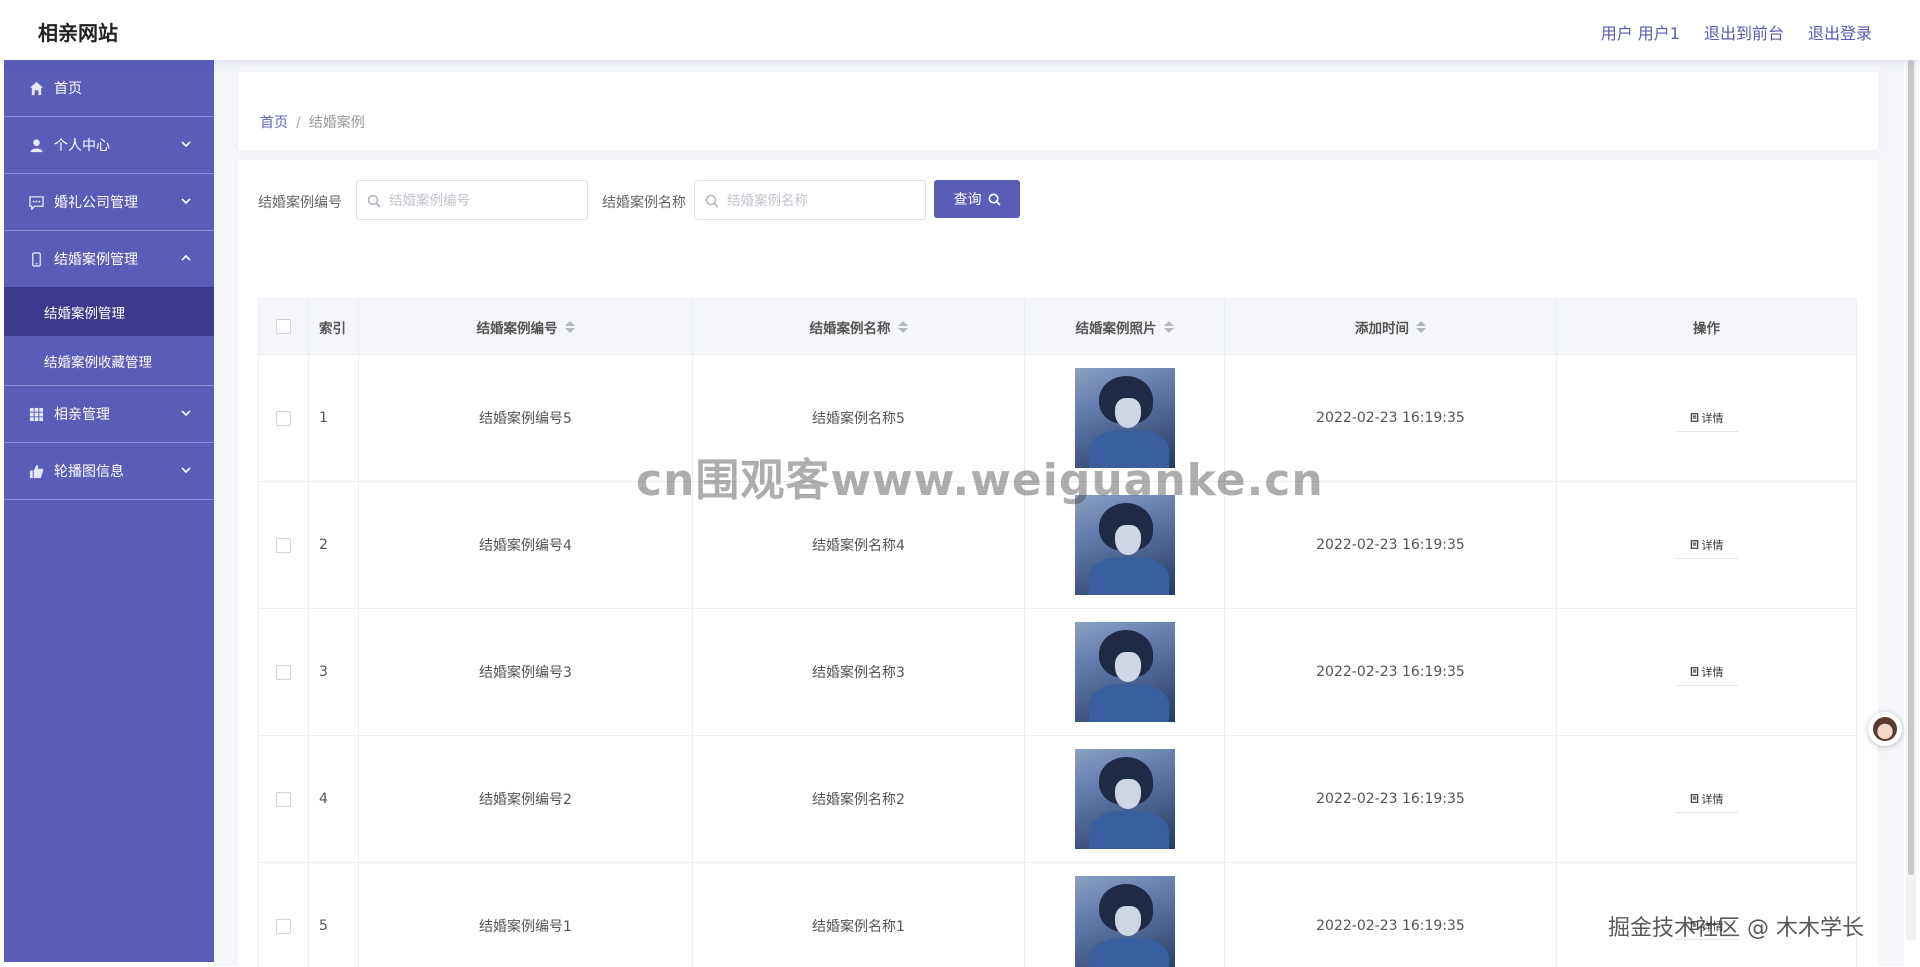  I want to click on sidebar-item-matchmaking: 相亲管理, so click(109, 414).